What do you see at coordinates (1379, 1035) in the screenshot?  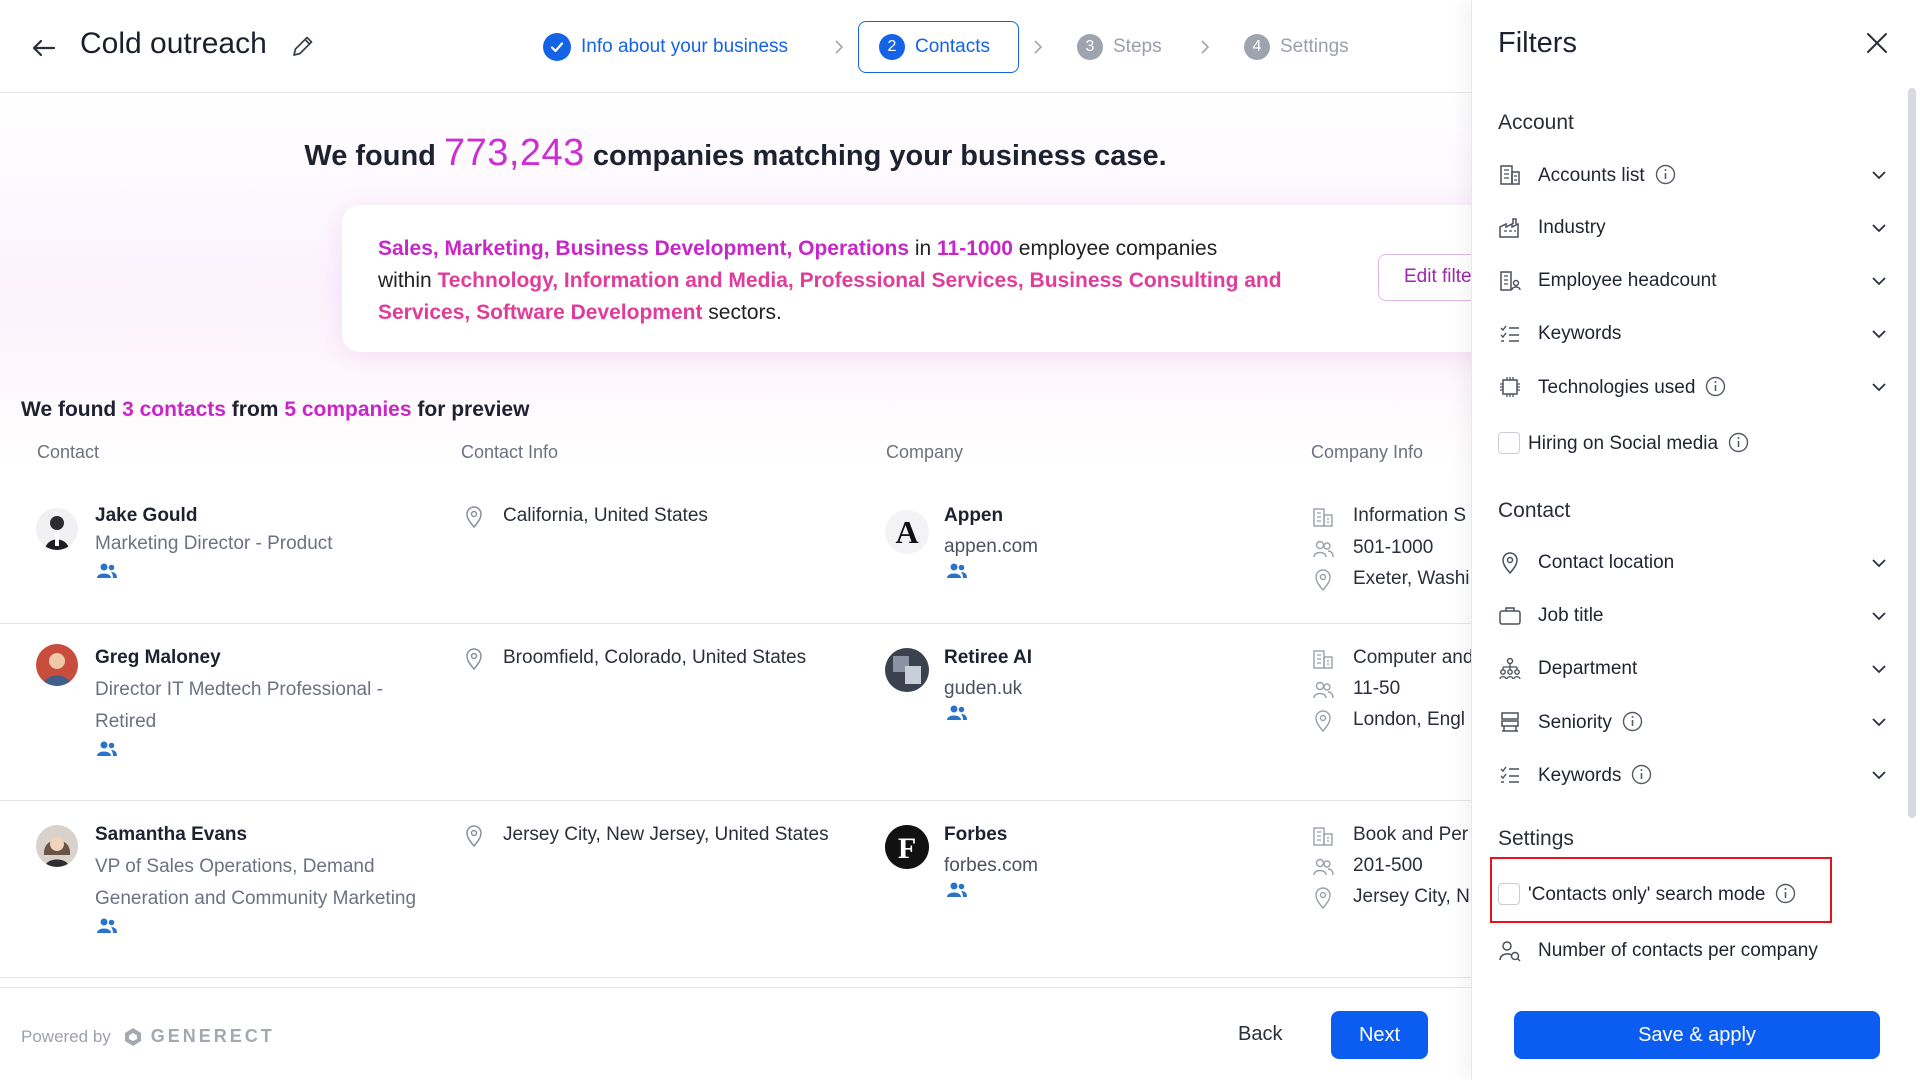 I see `next-button: Next` at bounding box center [1379, 1035].